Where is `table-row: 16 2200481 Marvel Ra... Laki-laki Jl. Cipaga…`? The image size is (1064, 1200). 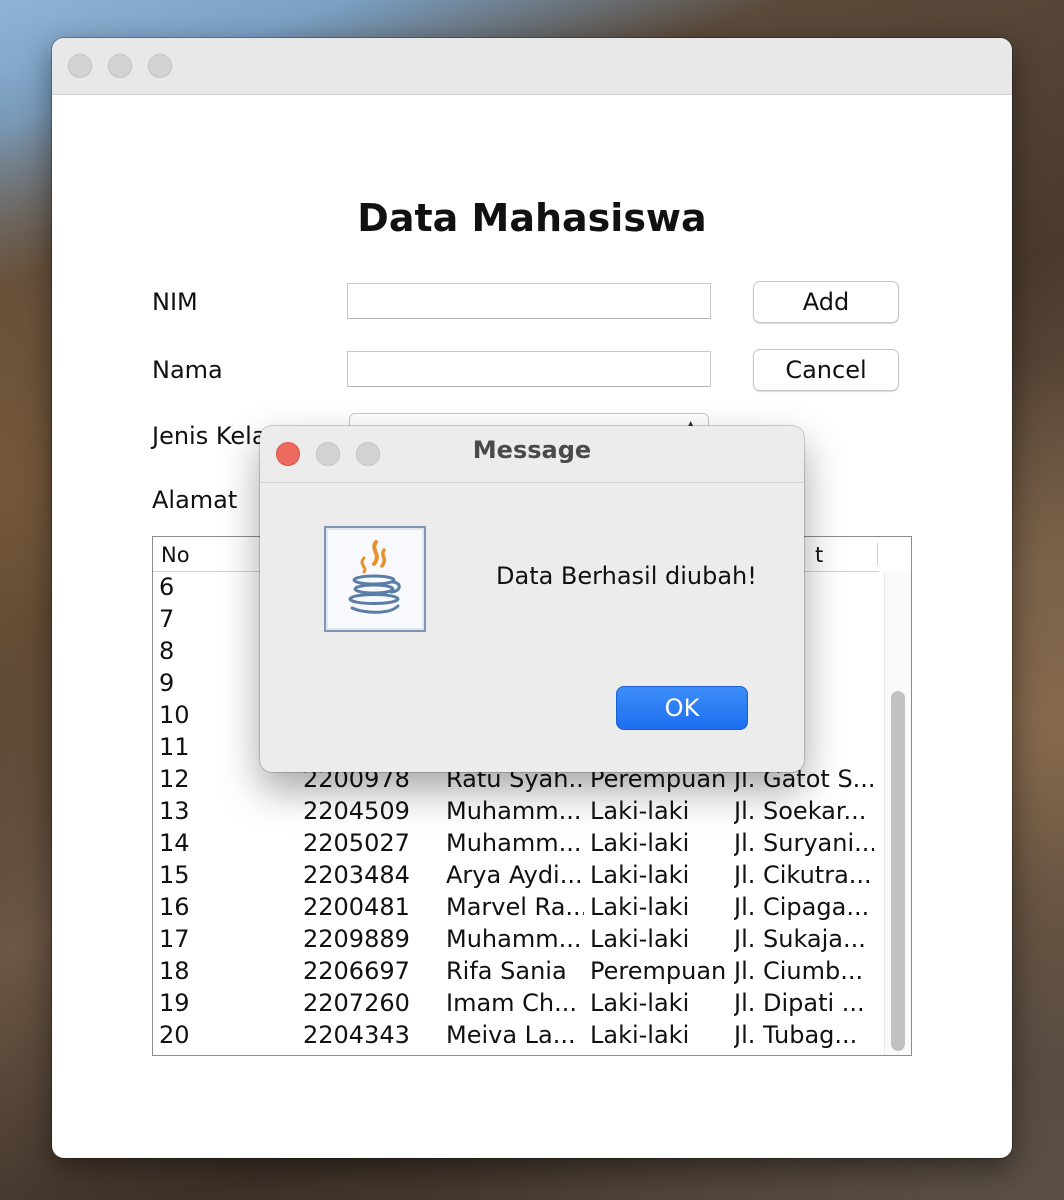
table-row: 16 2200481 Marvel Ra... Laki-laki Jl. Cipaga… is located at coordinates (516, 907).